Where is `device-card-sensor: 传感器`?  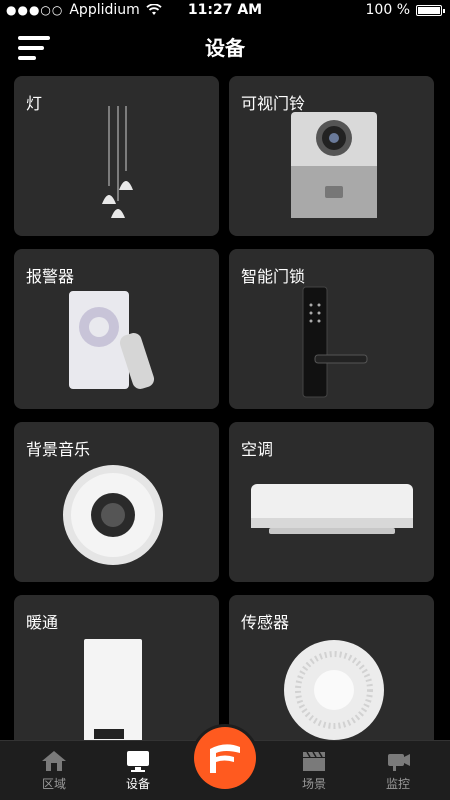
device-card-sensor: 传感器 is located at coordinates (331, 668).